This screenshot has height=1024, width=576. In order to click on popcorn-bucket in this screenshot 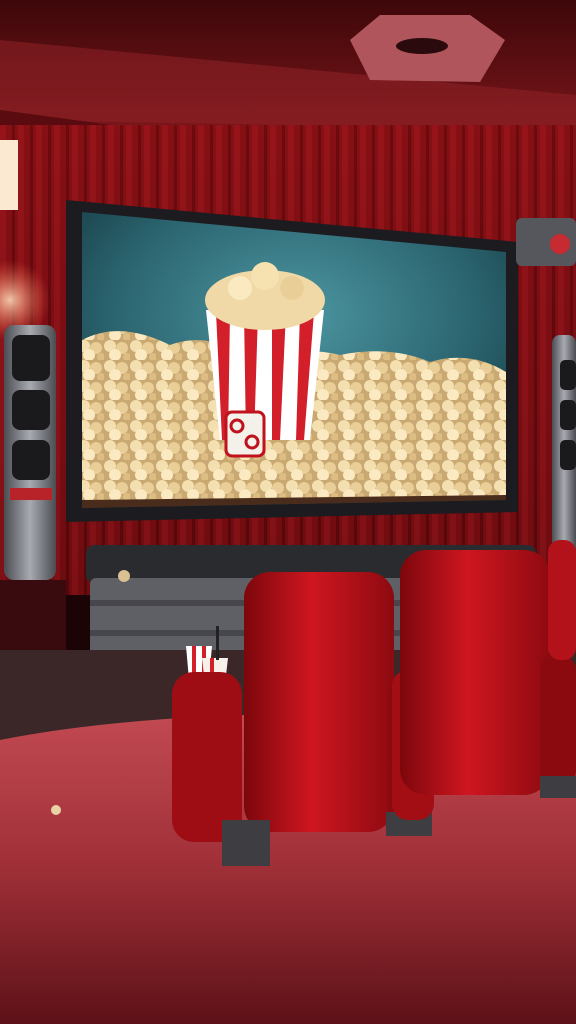, I will do `click(265, 360)`.